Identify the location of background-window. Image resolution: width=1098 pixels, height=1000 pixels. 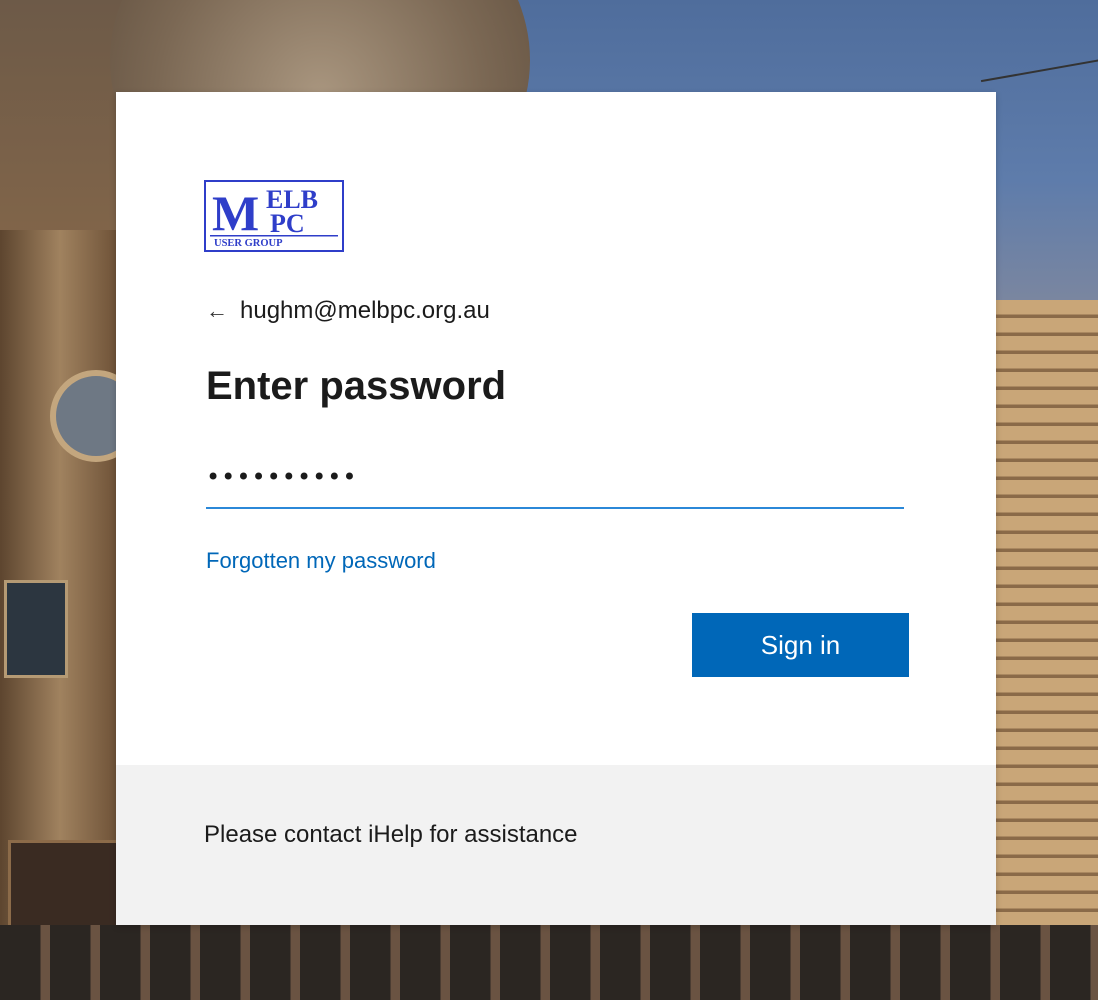
(36, 629).